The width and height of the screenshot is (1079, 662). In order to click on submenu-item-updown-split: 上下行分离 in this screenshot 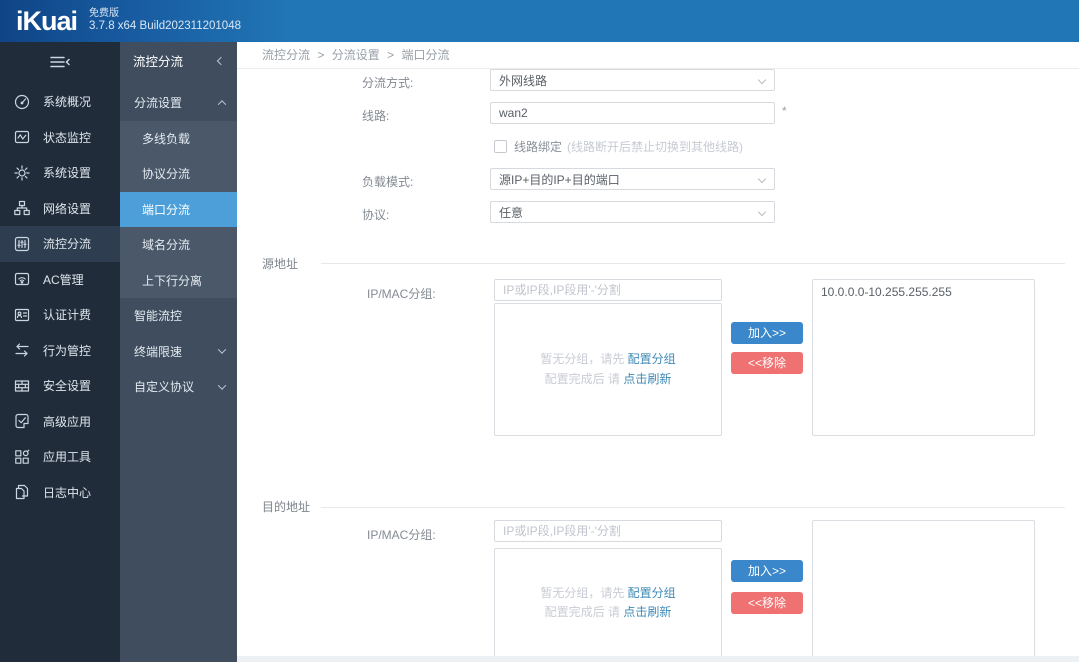, I will do `click(178, 280)`.